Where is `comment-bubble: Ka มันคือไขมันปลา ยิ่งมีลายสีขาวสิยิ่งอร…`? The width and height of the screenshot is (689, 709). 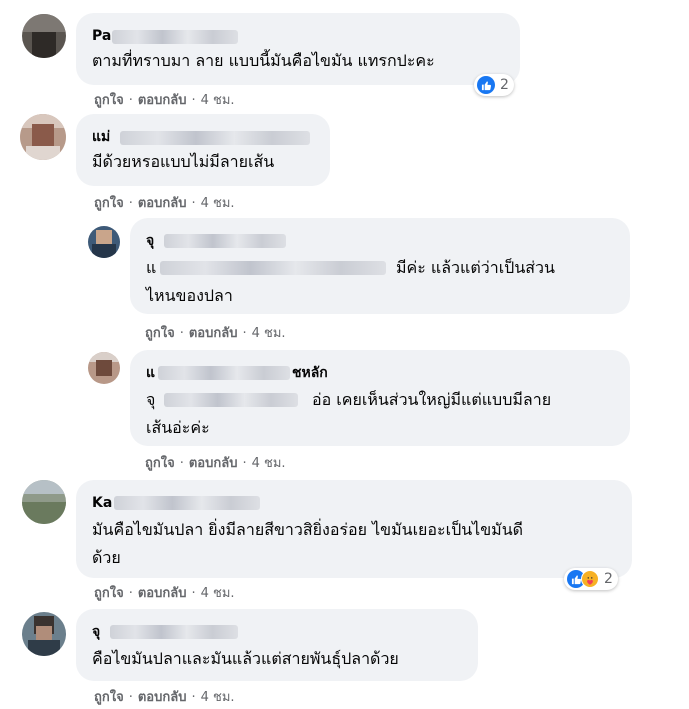
comment-bubble: Ka มันคือไขมันปลา ยิ่งมีลายสีขาวสิยิ่งอร… is located at coordinates (354, 529).